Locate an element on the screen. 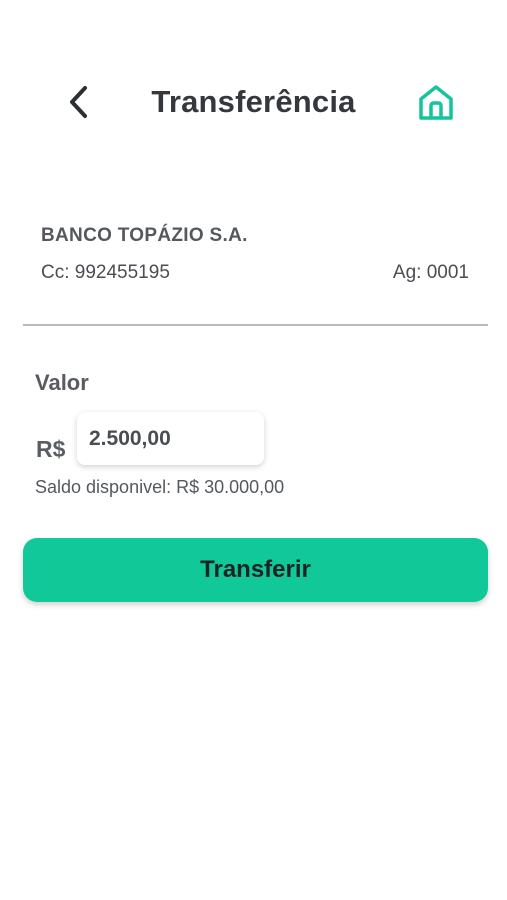 Image resolution: width=507 pixels, height=900 pixels. currency-prefix: R$ is located at coordinates (51, 449).